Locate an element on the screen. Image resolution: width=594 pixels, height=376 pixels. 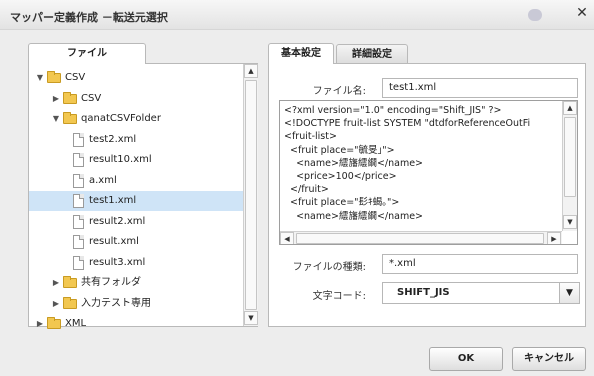
xml-line: <fruit place="髟ｷ蝎｡"> is located at coordinates (342, 203).